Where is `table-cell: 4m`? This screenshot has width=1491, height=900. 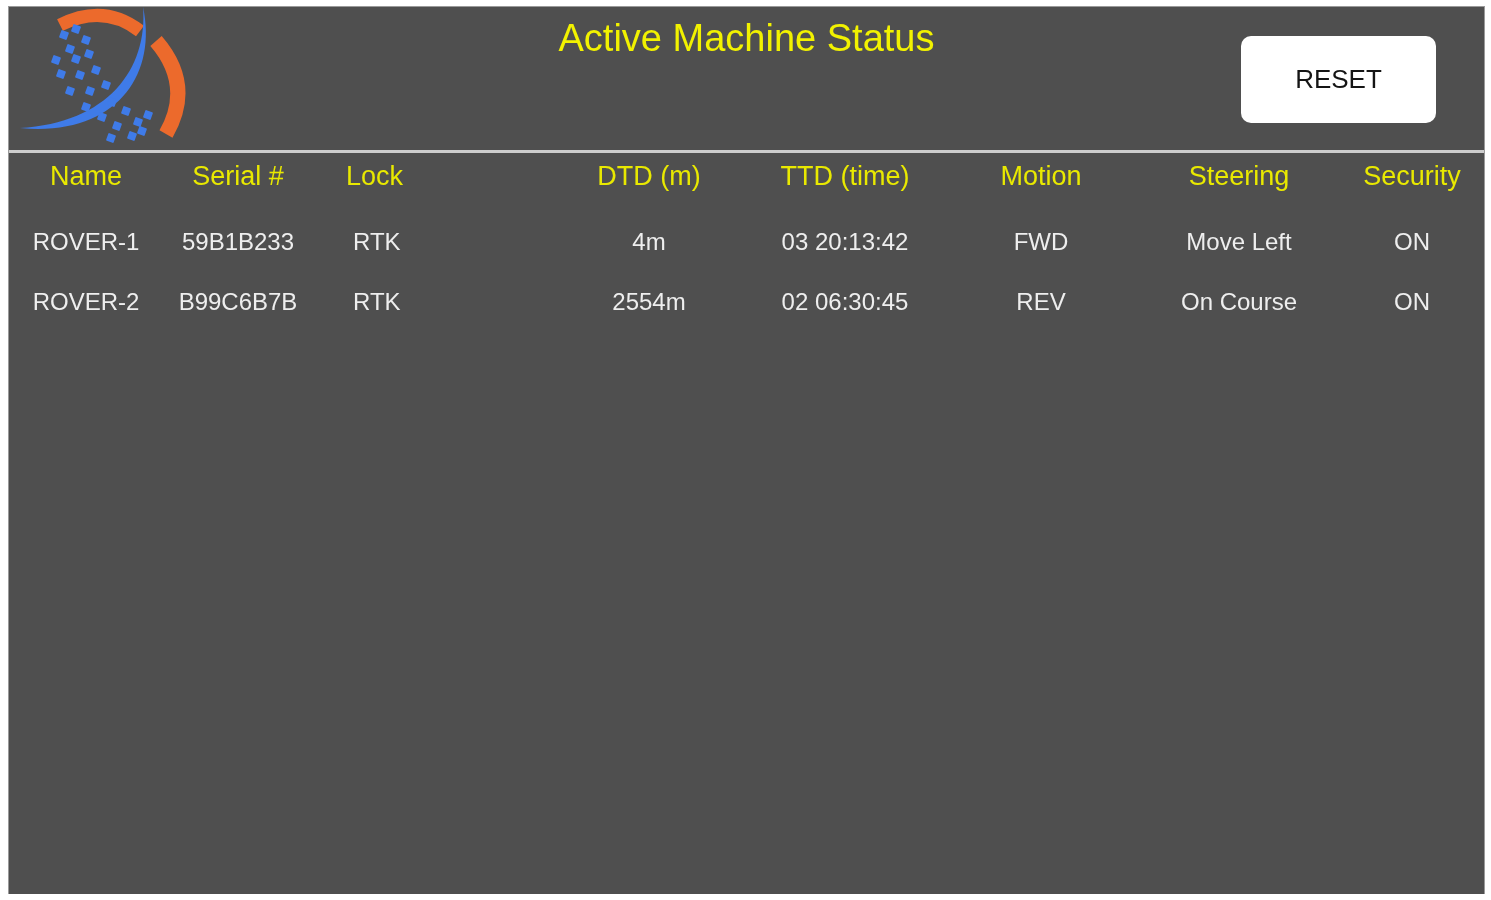
table-cell: 4m is located at coordinates (649, 242).